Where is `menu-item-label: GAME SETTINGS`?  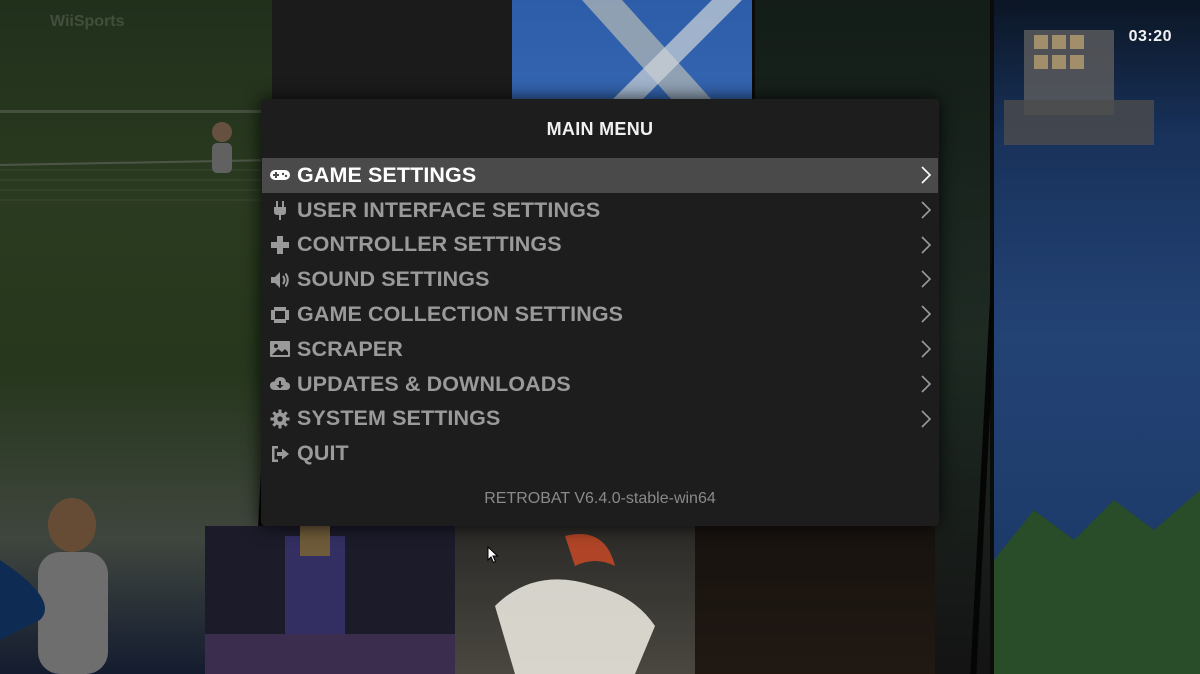
menu-item-label: GAME SETTINGS is located at coordinates (387, 174).